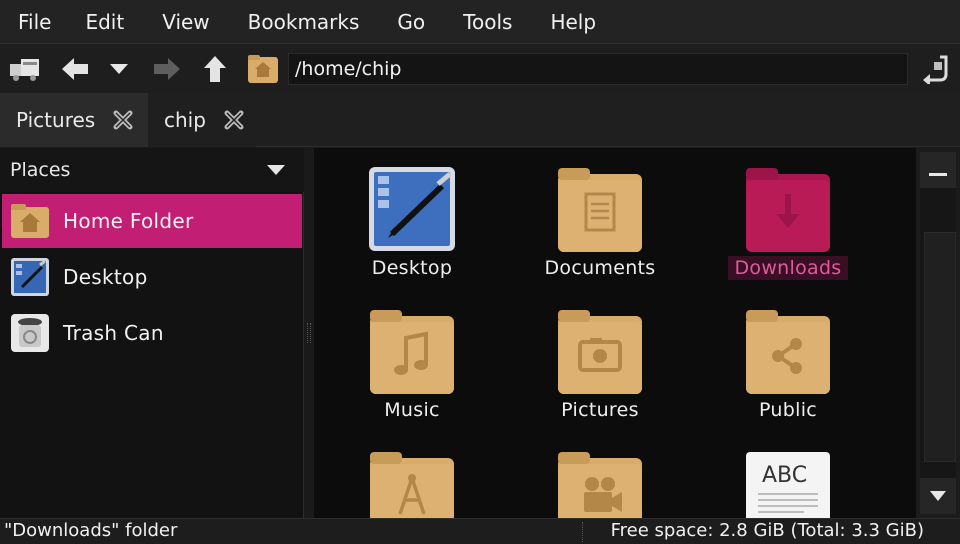  Describe the element at coordinates (104, 22) in the screenshot. I see `menu-edit: Edit` at that location.